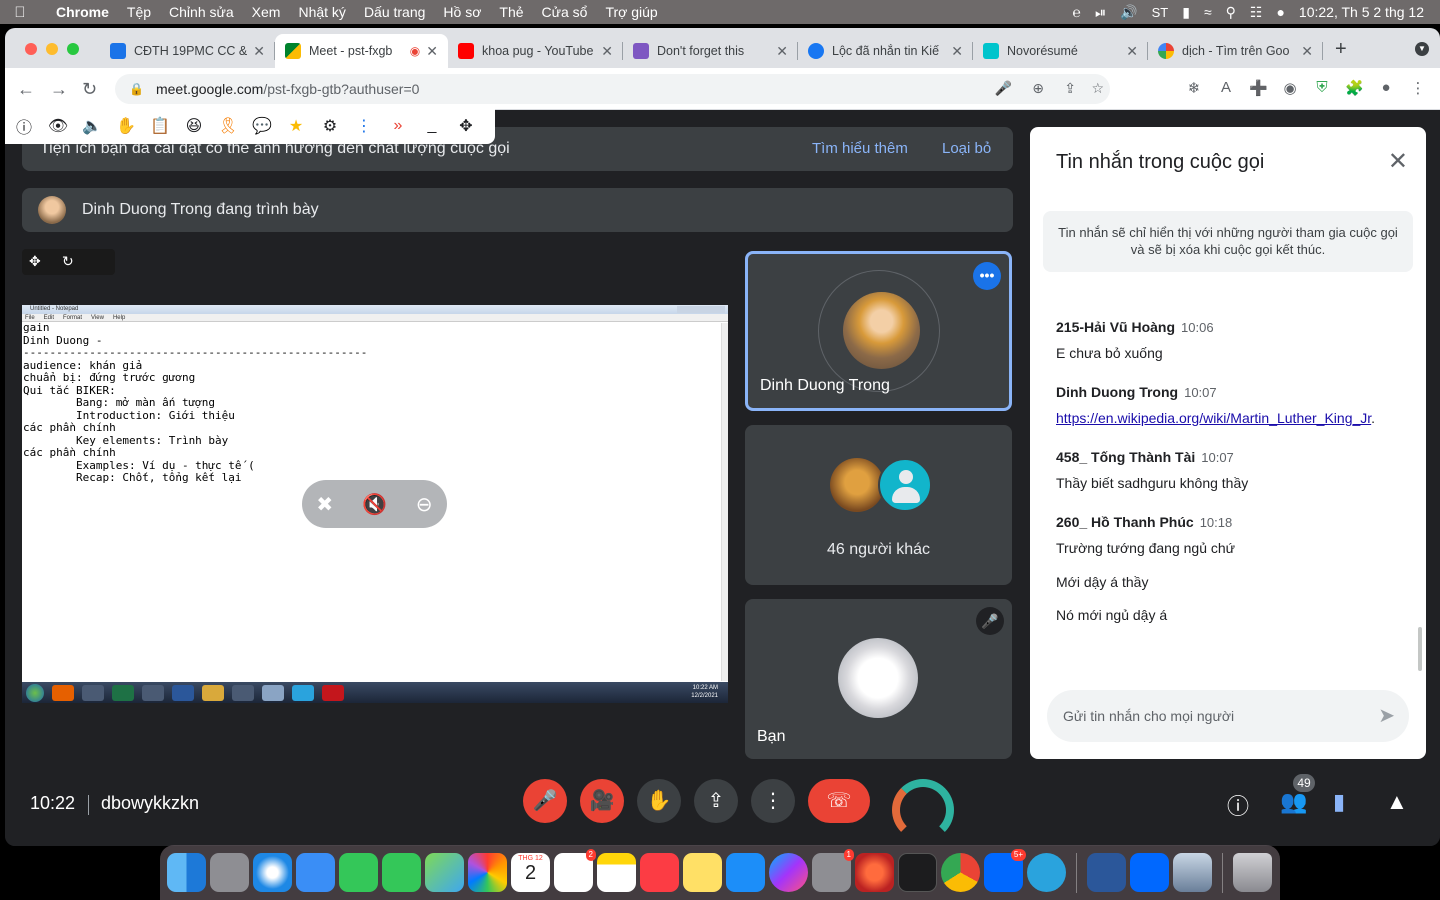 This screenshot has height=900, width=1440. I want to click on telegram-icon, so click(303, 692).